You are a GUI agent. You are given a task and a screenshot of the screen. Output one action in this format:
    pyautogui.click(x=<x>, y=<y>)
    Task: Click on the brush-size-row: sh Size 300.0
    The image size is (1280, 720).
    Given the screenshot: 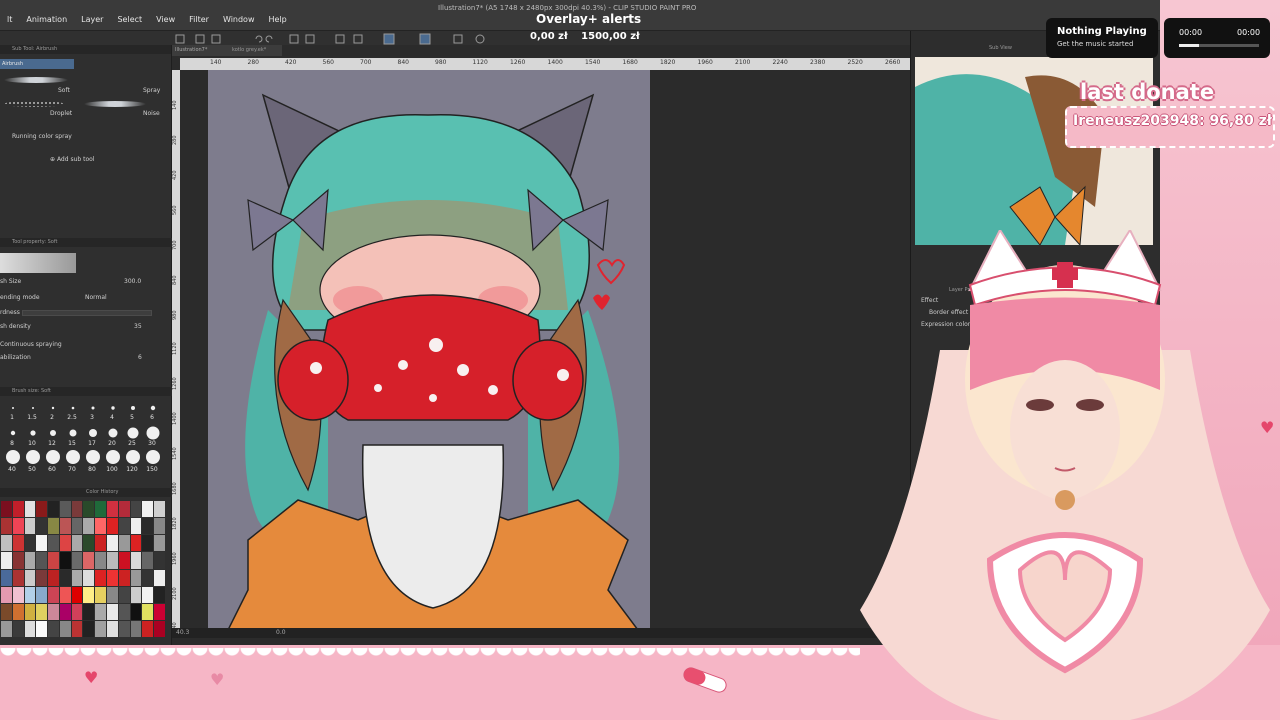 What is the action you would take?
    pyautogui.click(x=80, y=281)
    